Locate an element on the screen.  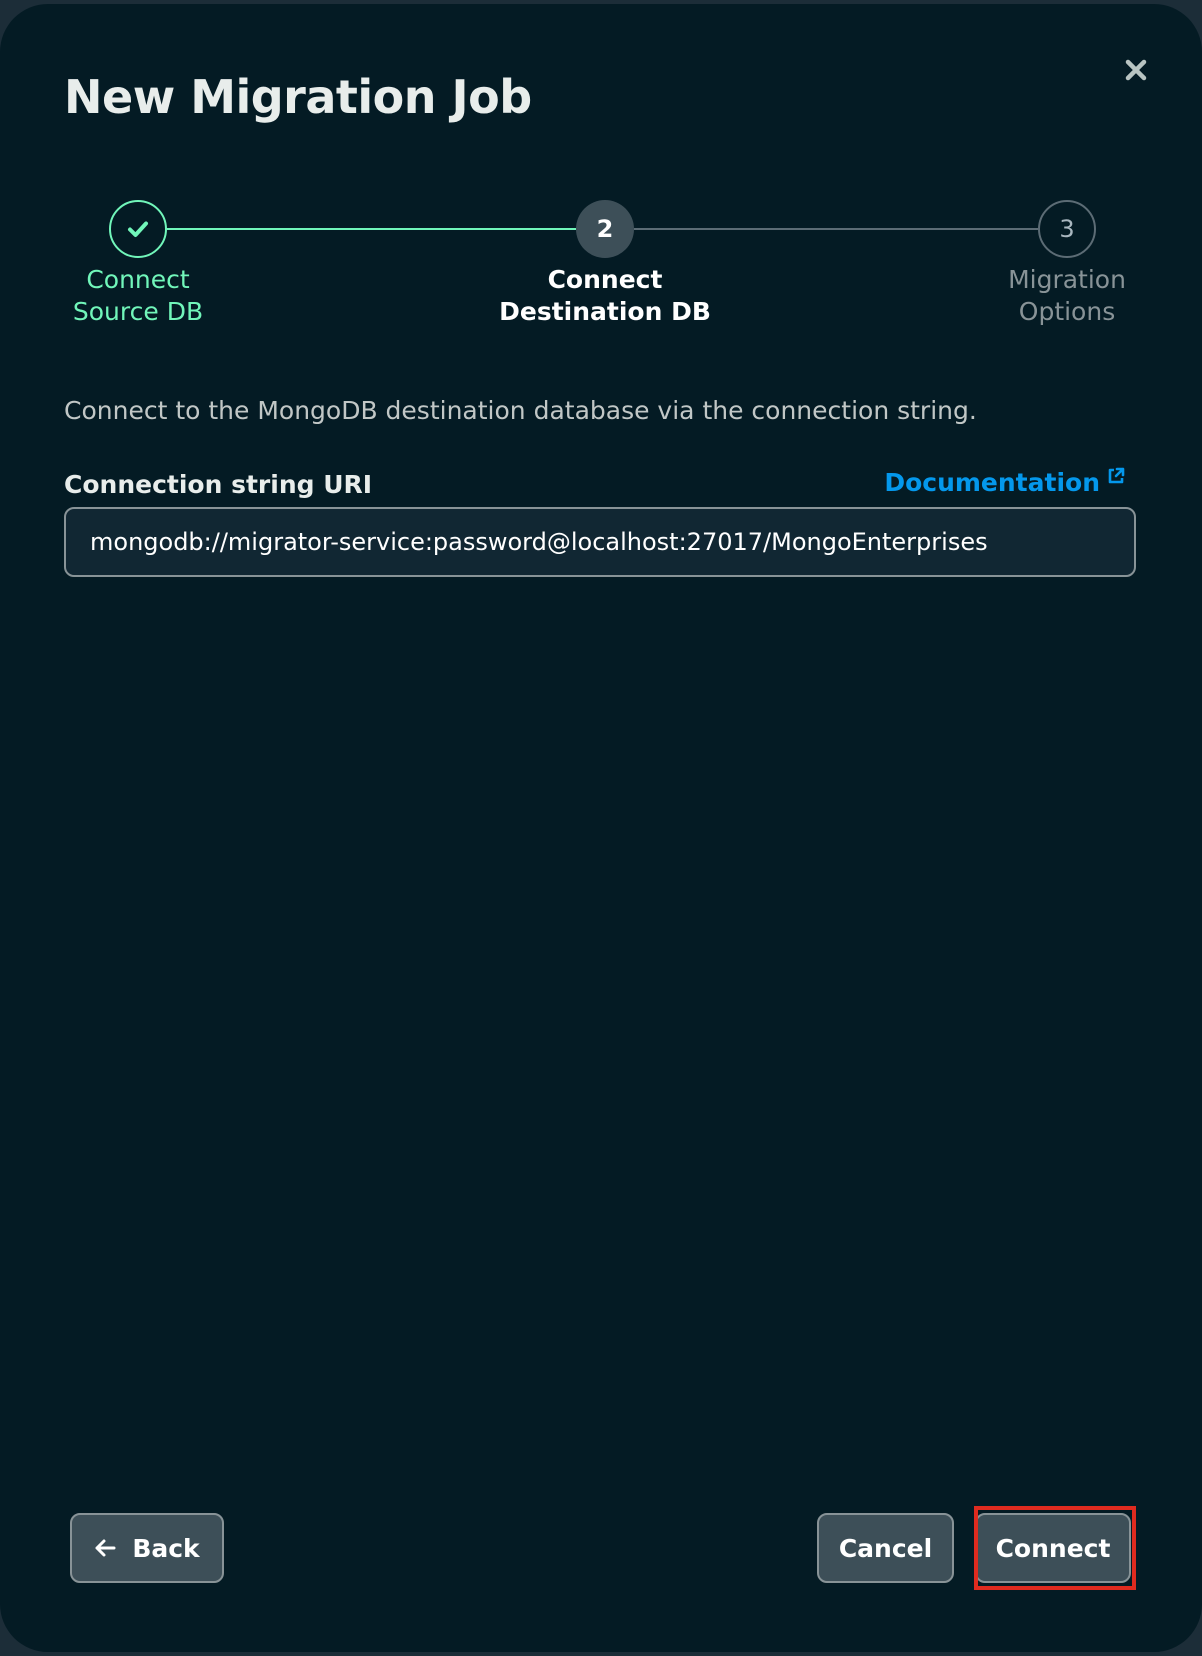
connection-string-input is located at coordinates (600, 542).